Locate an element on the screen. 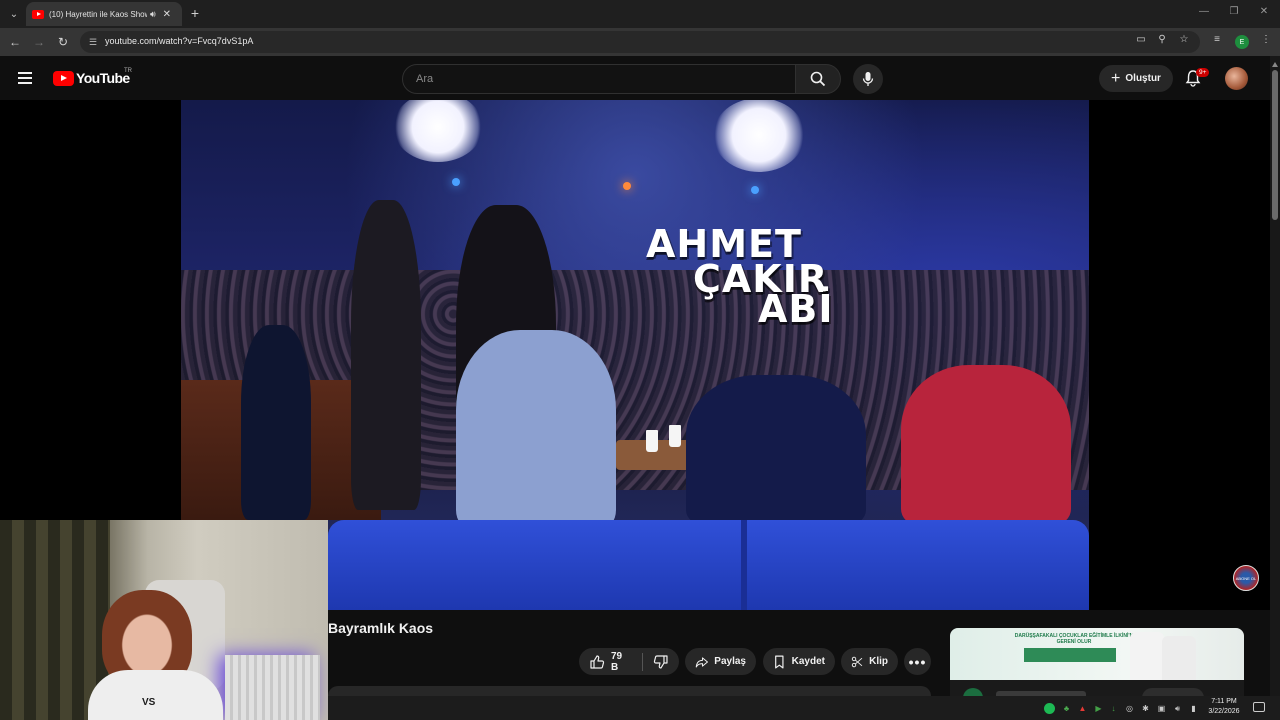  youtube-logo: YouTube is located at coordinates (91, 78).